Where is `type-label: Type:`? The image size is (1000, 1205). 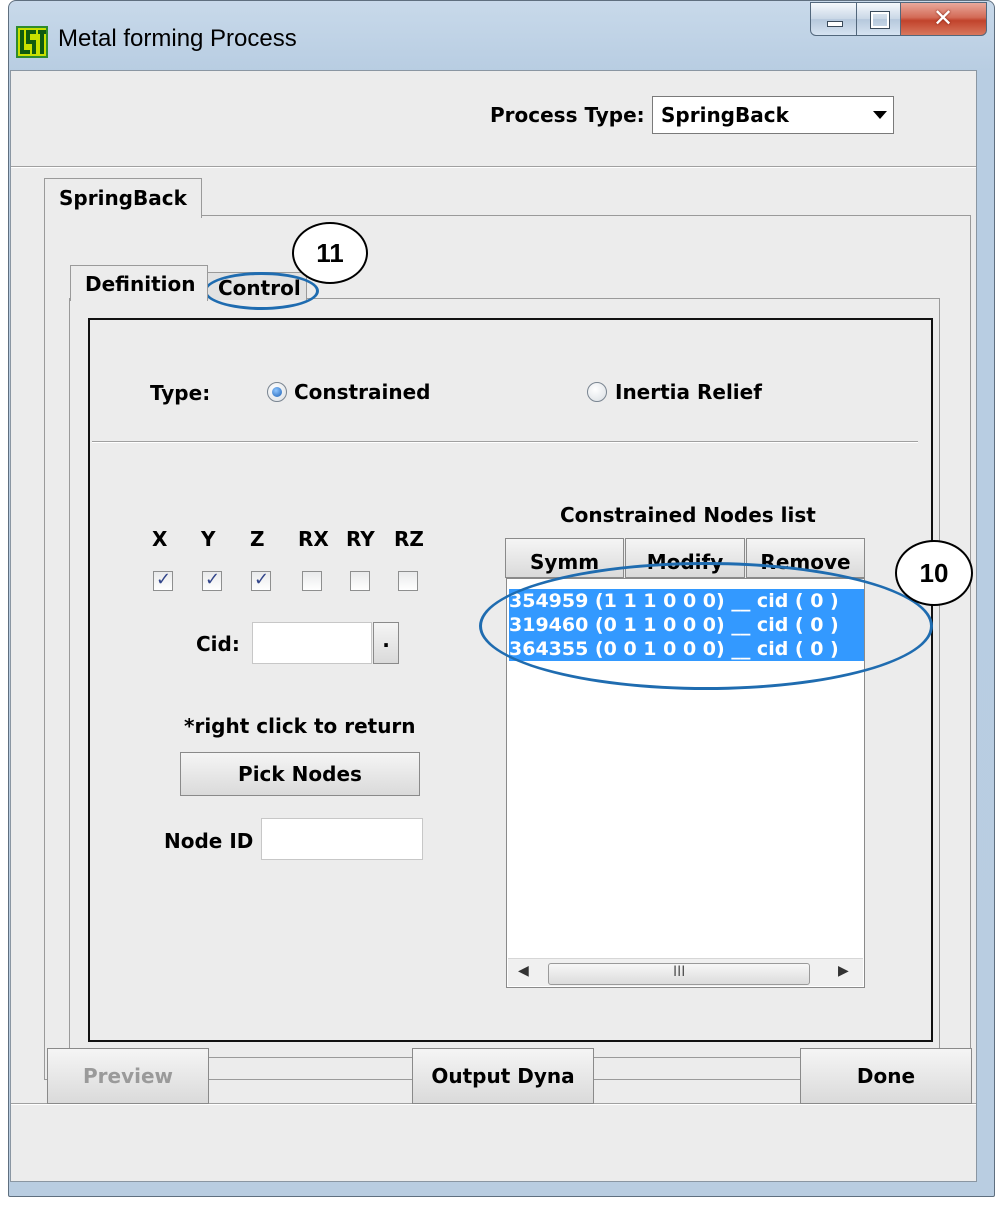 type-label: Type: is located at coordinates (180, 393).